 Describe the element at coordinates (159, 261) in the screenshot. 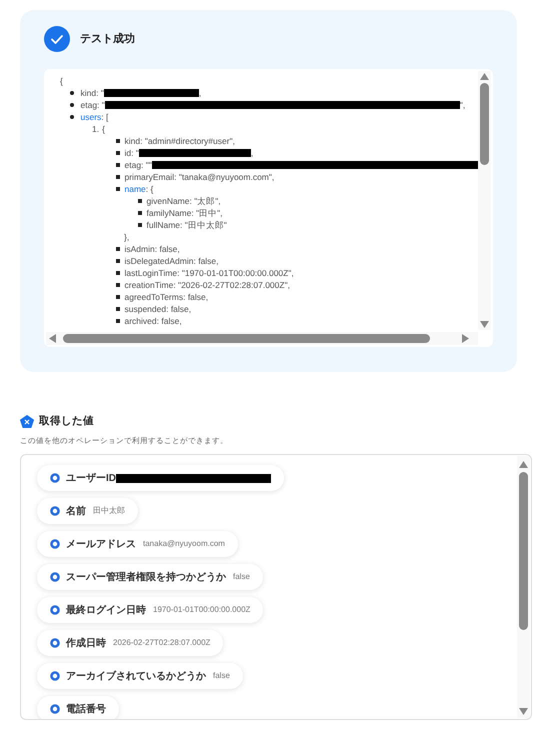

I see `json-key: isDelegatedAdmin` at that location.